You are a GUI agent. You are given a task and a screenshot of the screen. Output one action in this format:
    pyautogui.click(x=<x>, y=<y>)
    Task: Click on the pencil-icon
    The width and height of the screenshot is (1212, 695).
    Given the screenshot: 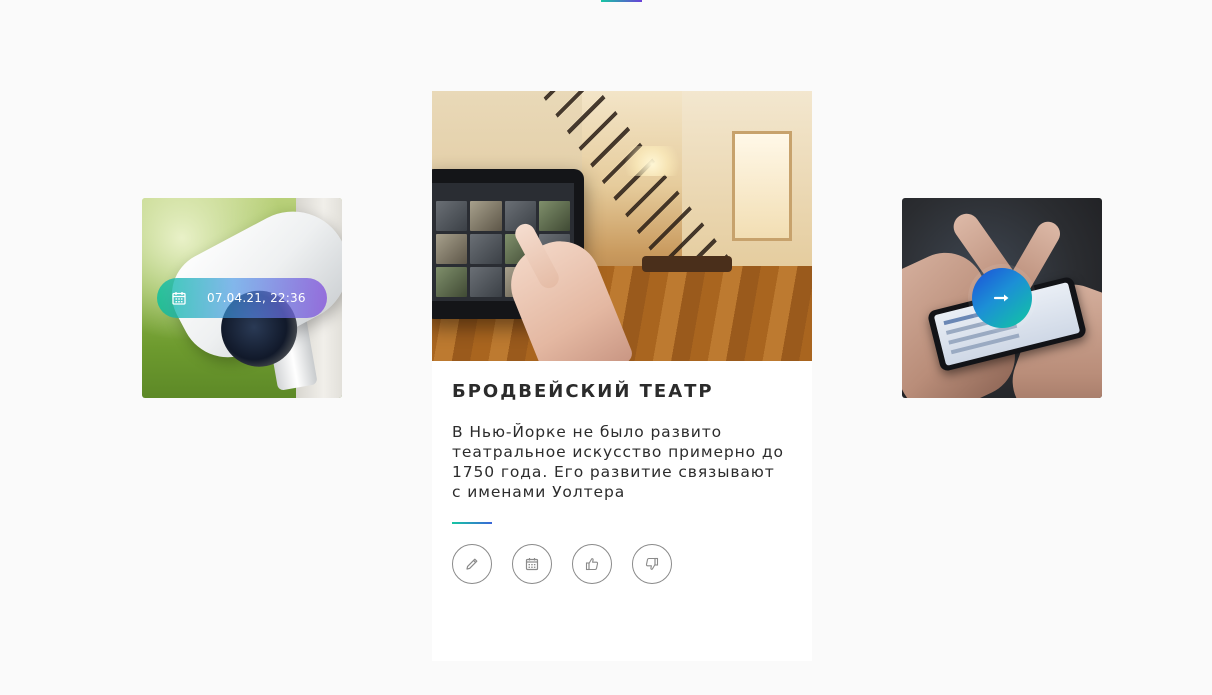 What is the action you would take?
    pyautogui.click(x=472, y=564)
    